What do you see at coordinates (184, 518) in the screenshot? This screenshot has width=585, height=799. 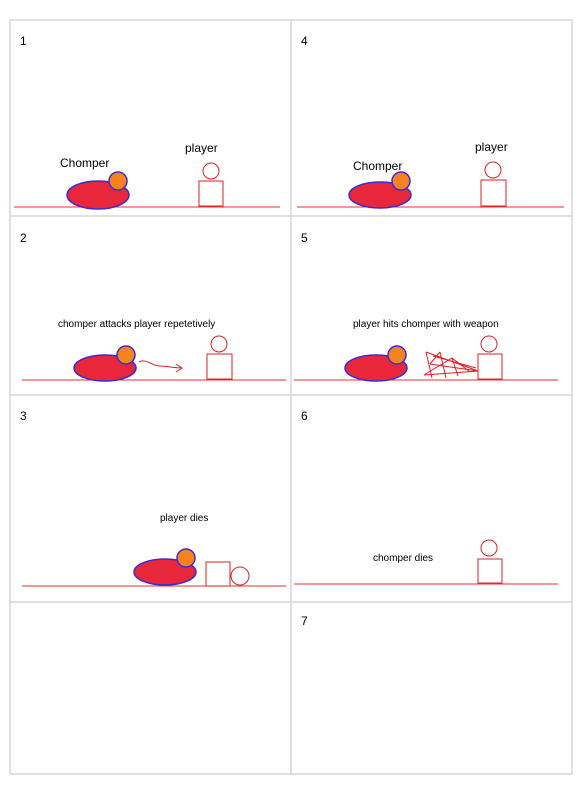 I see `panel-caption: player dies` at bounding box center [184, 518].